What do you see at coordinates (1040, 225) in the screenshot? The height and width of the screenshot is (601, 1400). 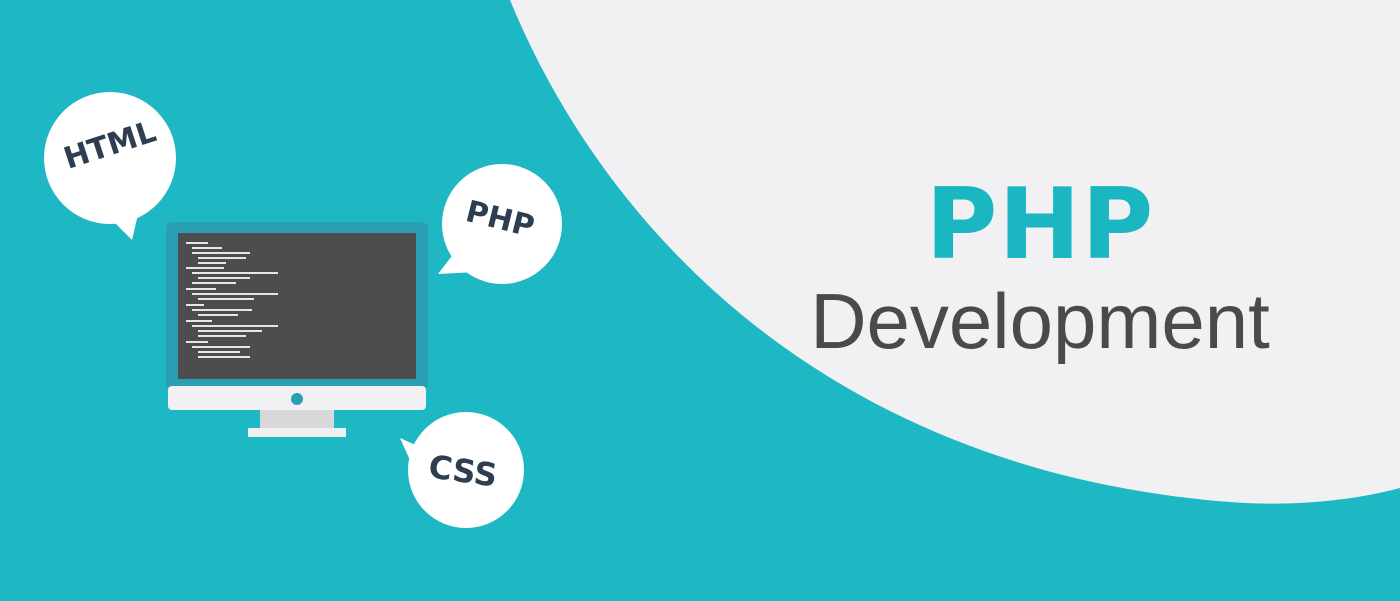 I see `headline-title: PHP` at bounding box center [1040, 225].